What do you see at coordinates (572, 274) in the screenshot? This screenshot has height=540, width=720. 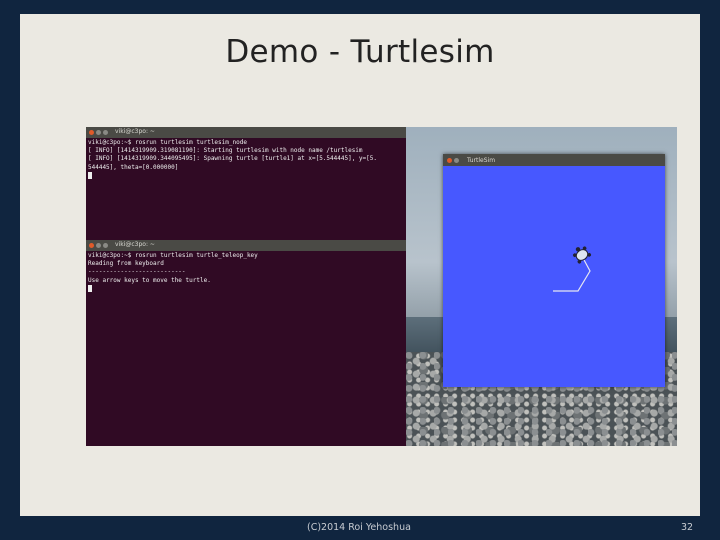 I see `turtle-path` at bounding box center [572, 274].